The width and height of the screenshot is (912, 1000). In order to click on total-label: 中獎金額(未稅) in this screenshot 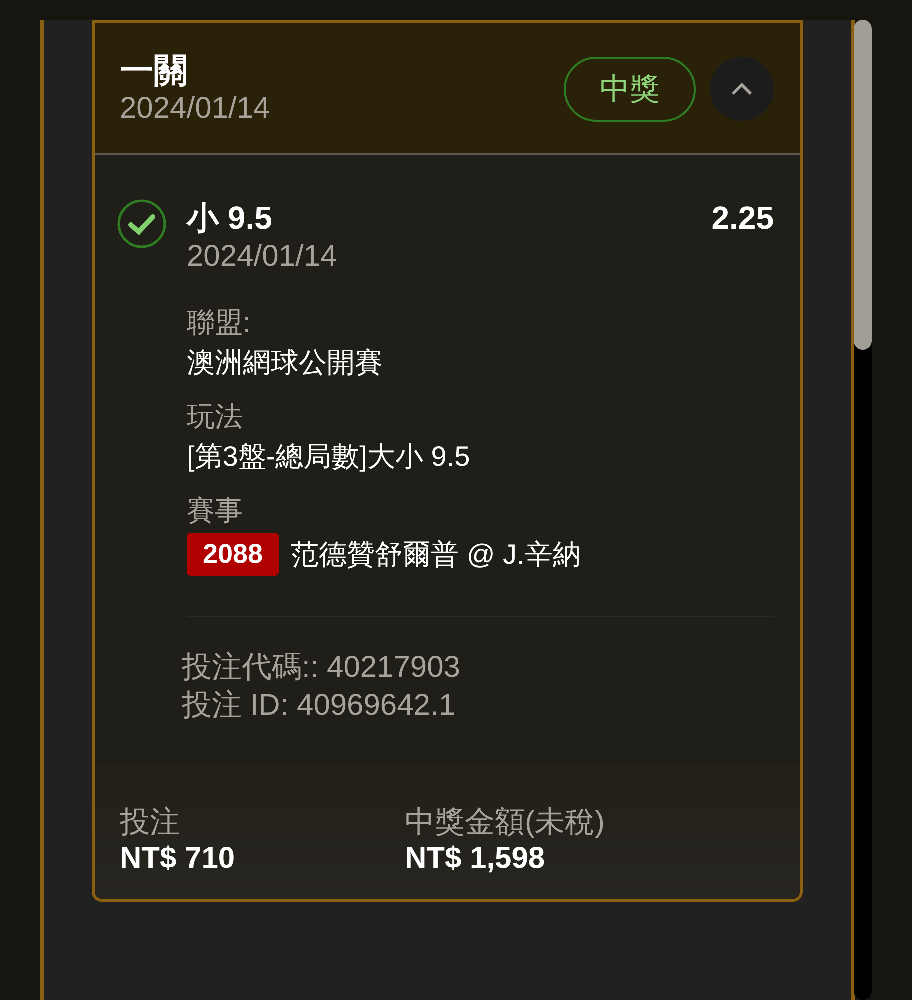, I will do `click(505, 823)`.